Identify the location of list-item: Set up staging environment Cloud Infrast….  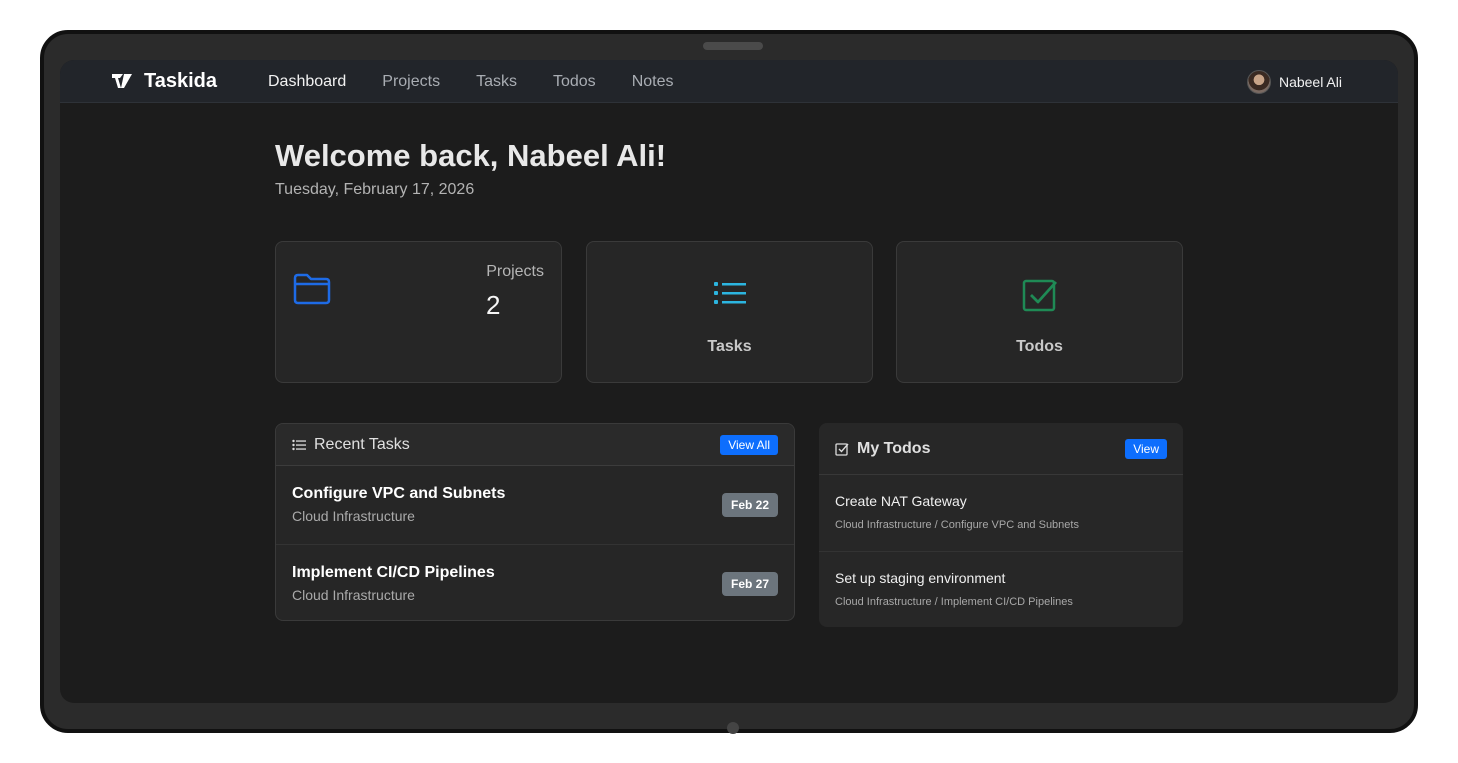
(1001, 589).